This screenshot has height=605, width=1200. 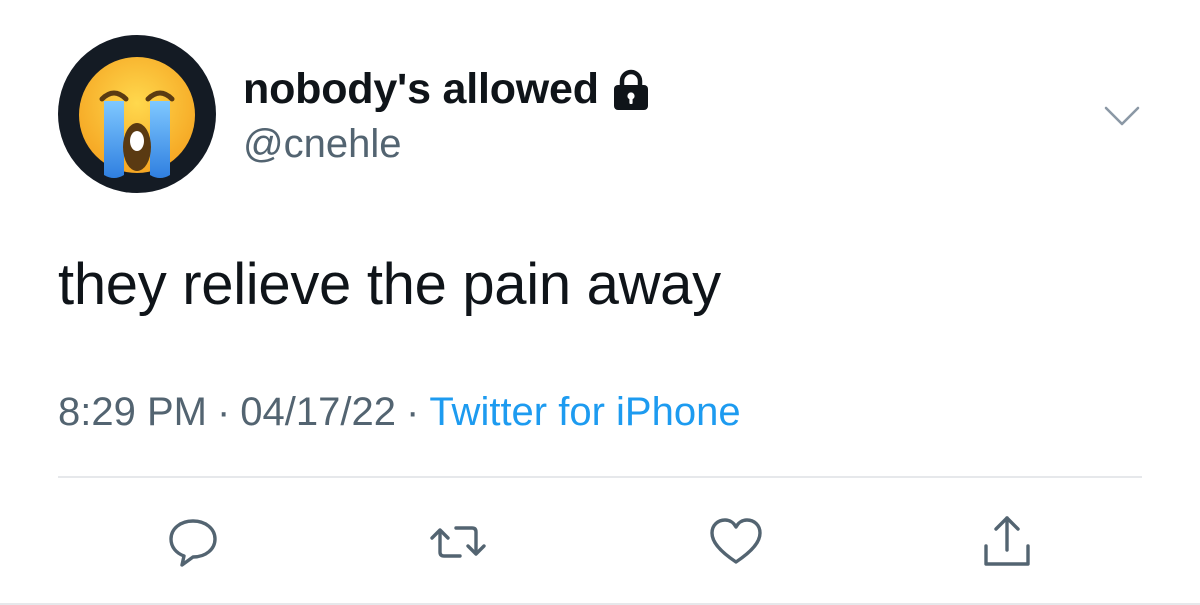 I want to click on reply-icon, so click(x=193, y=543).